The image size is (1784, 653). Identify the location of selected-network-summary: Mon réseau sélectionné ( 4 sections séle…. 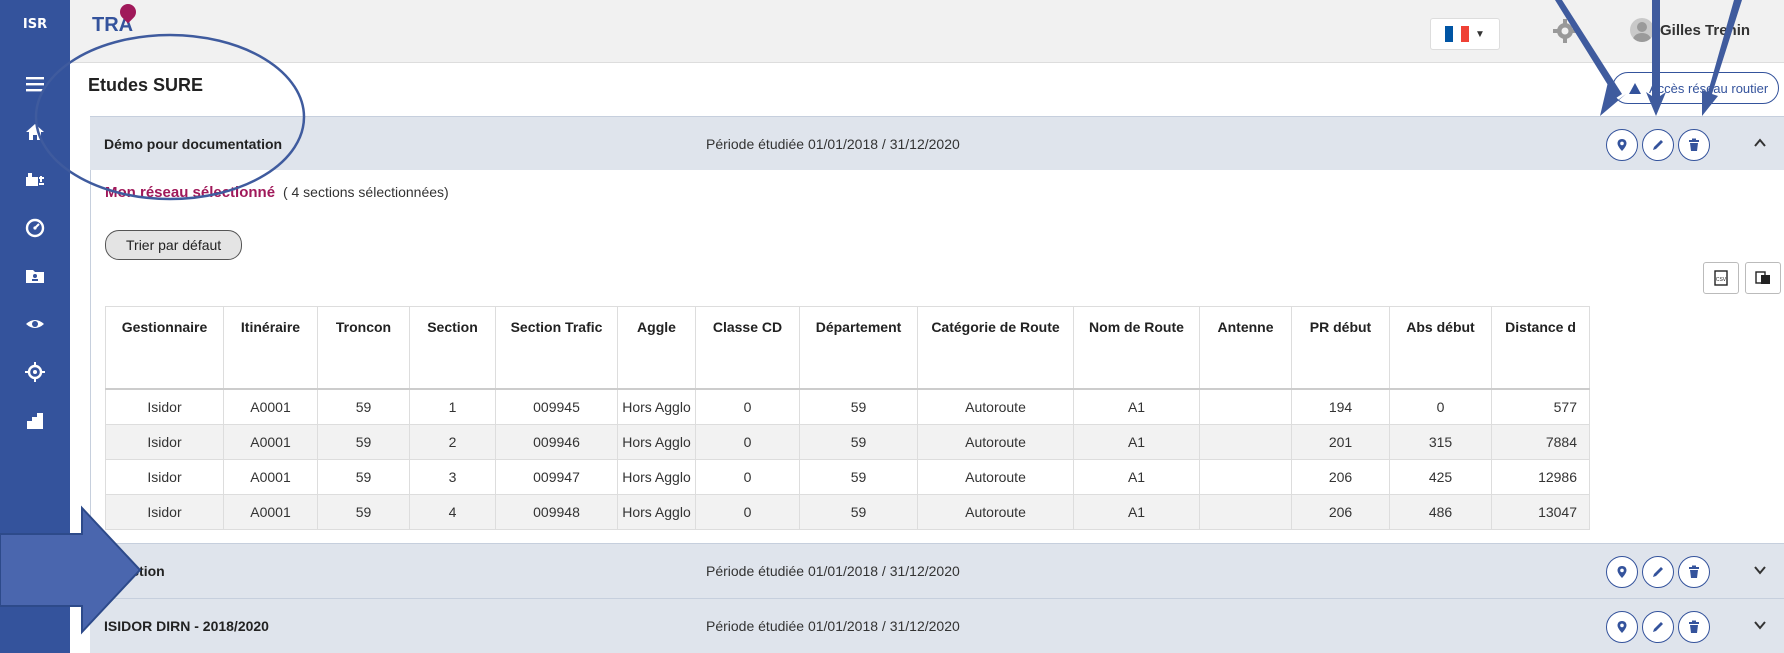
(277, 192).